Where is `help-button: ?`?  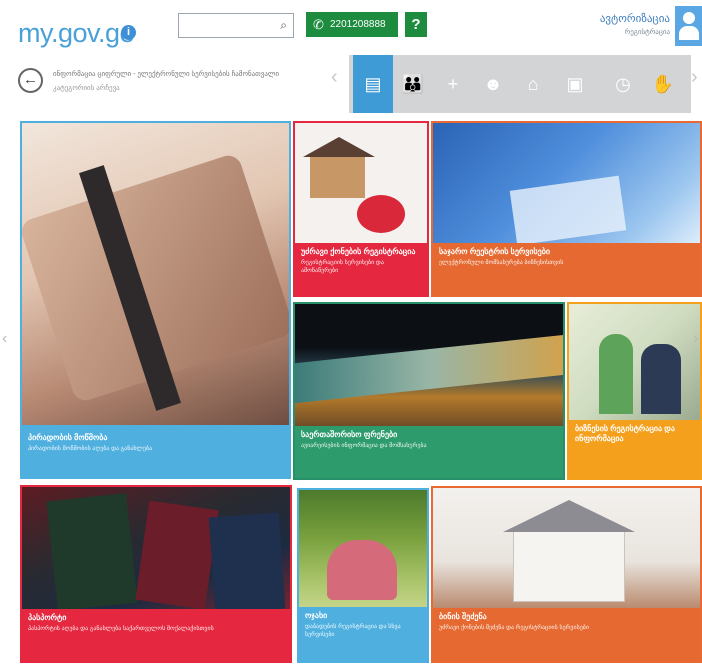 help-button: ? is located at coordinates (416, 24).